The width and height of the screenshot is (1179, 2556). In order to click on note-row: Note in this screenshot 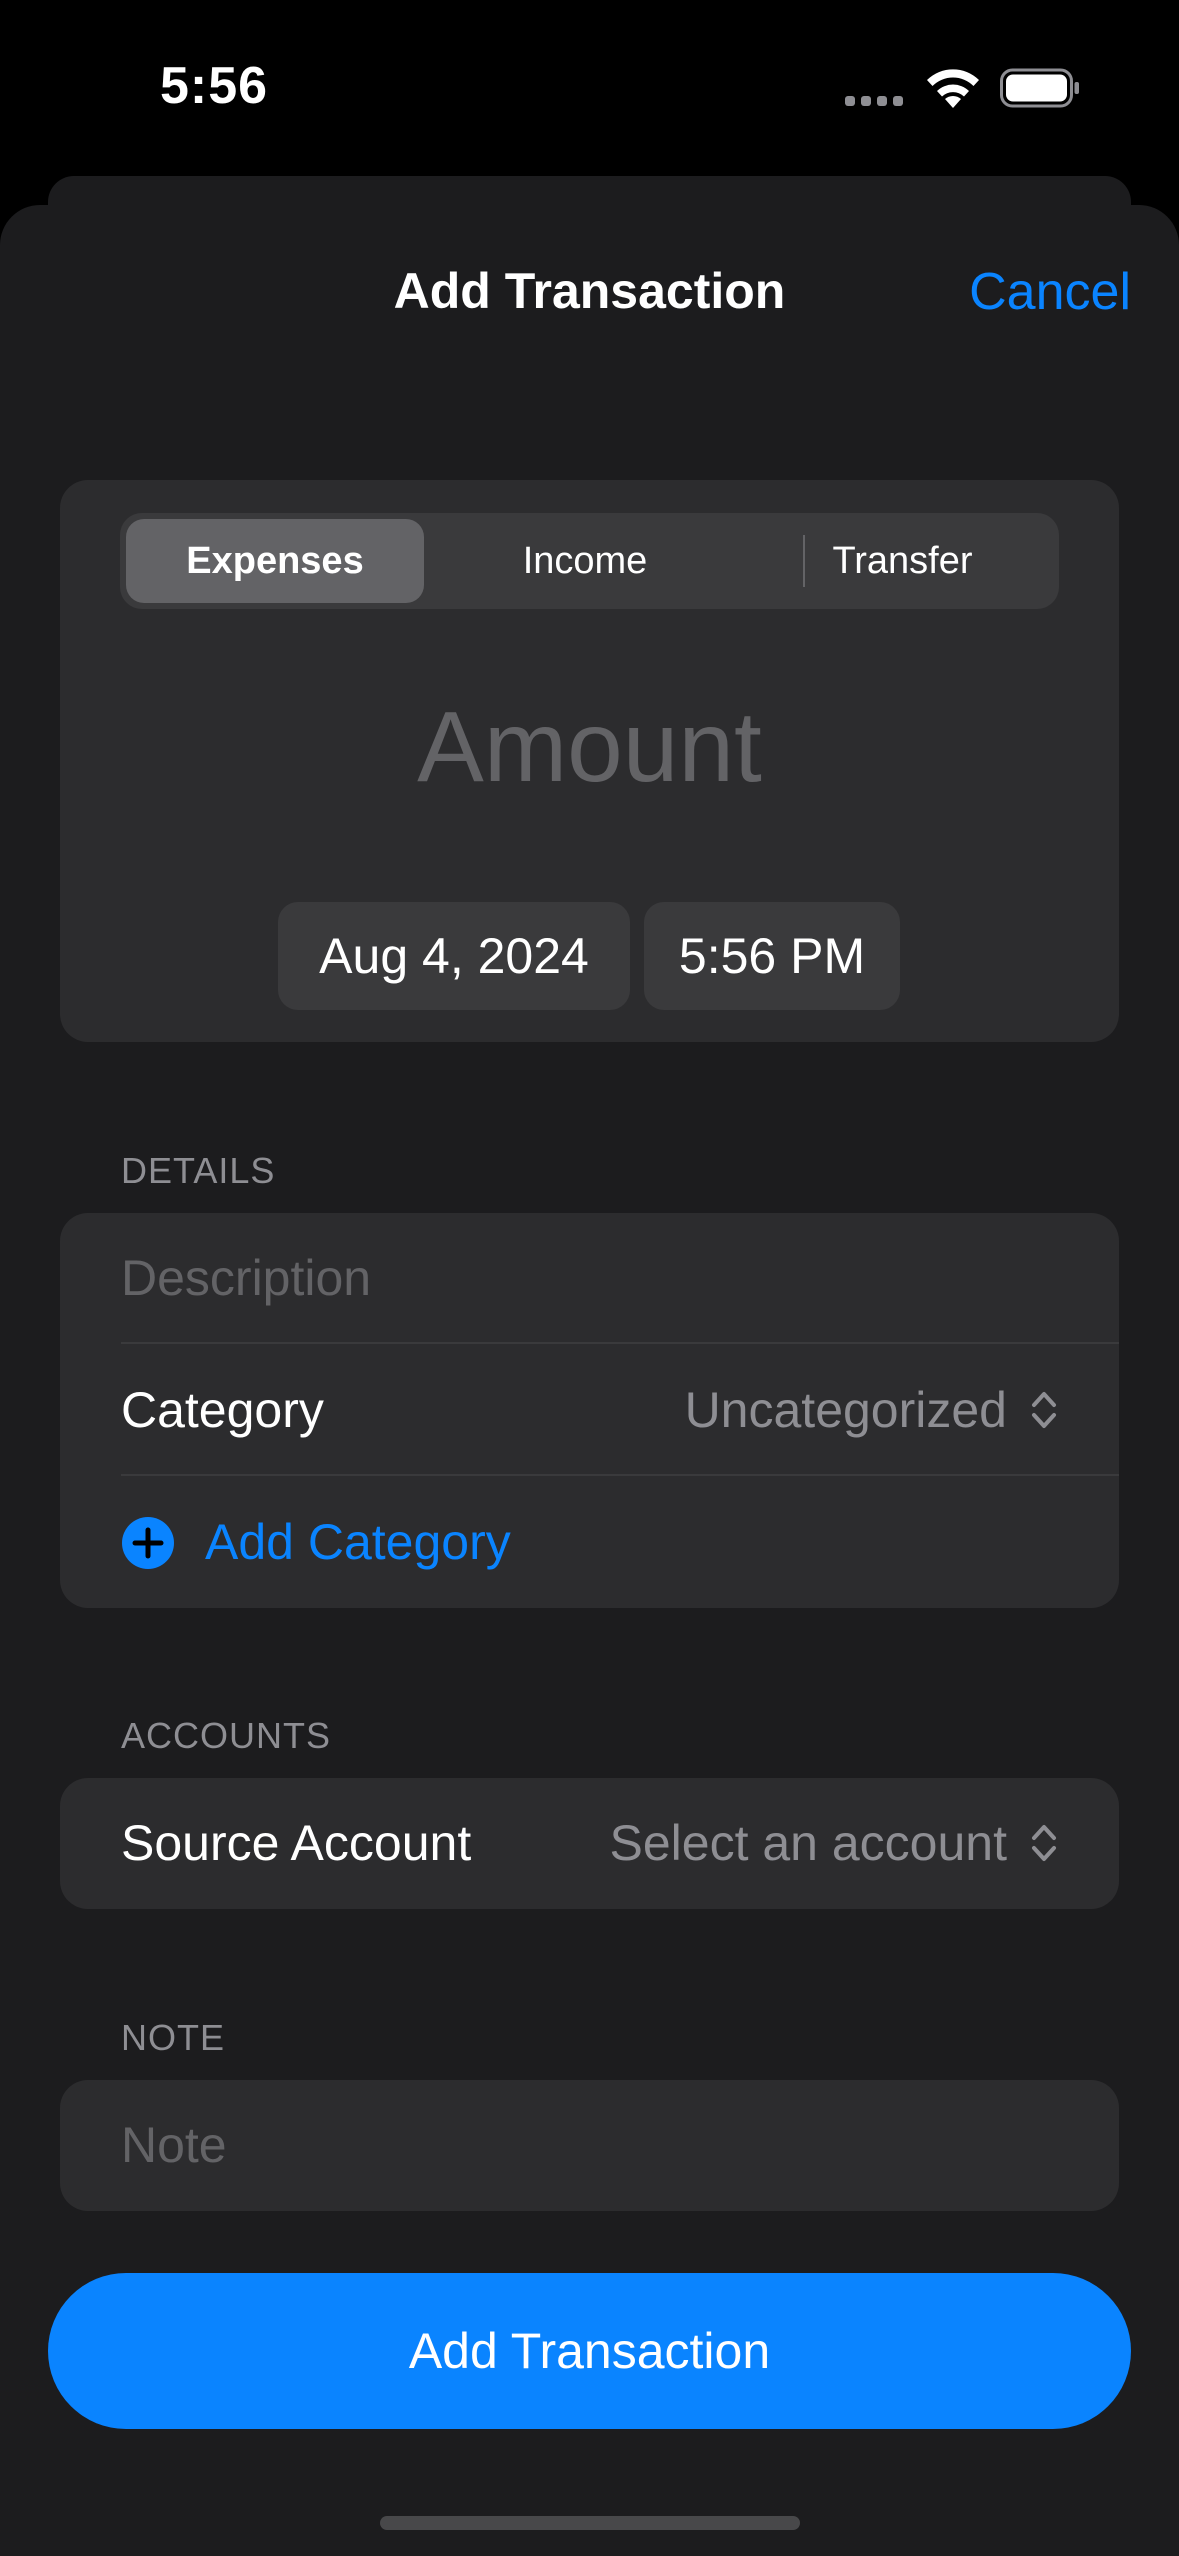, I will do `click(589, 2145)`.